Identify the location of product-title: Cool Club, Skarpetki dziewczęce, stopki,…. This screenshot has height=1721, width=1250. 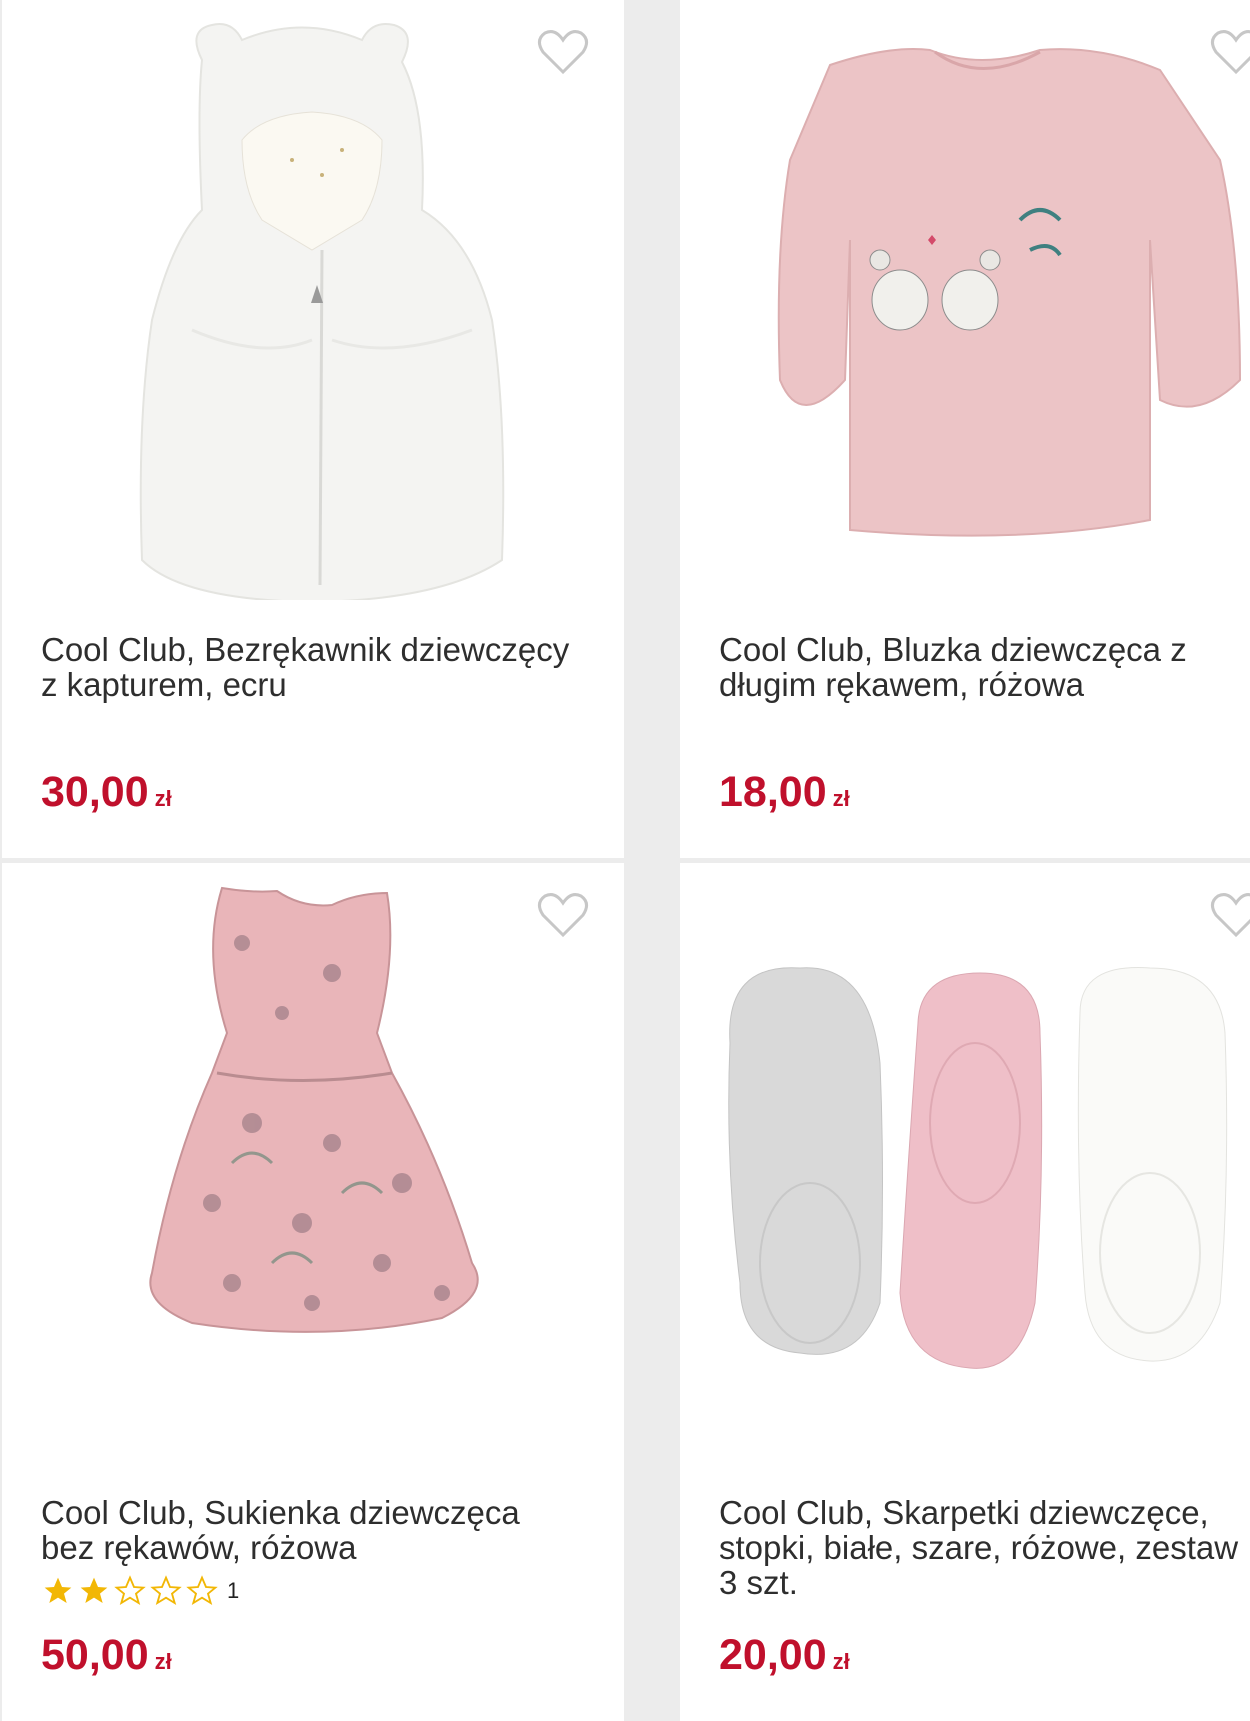
(984, 1547).